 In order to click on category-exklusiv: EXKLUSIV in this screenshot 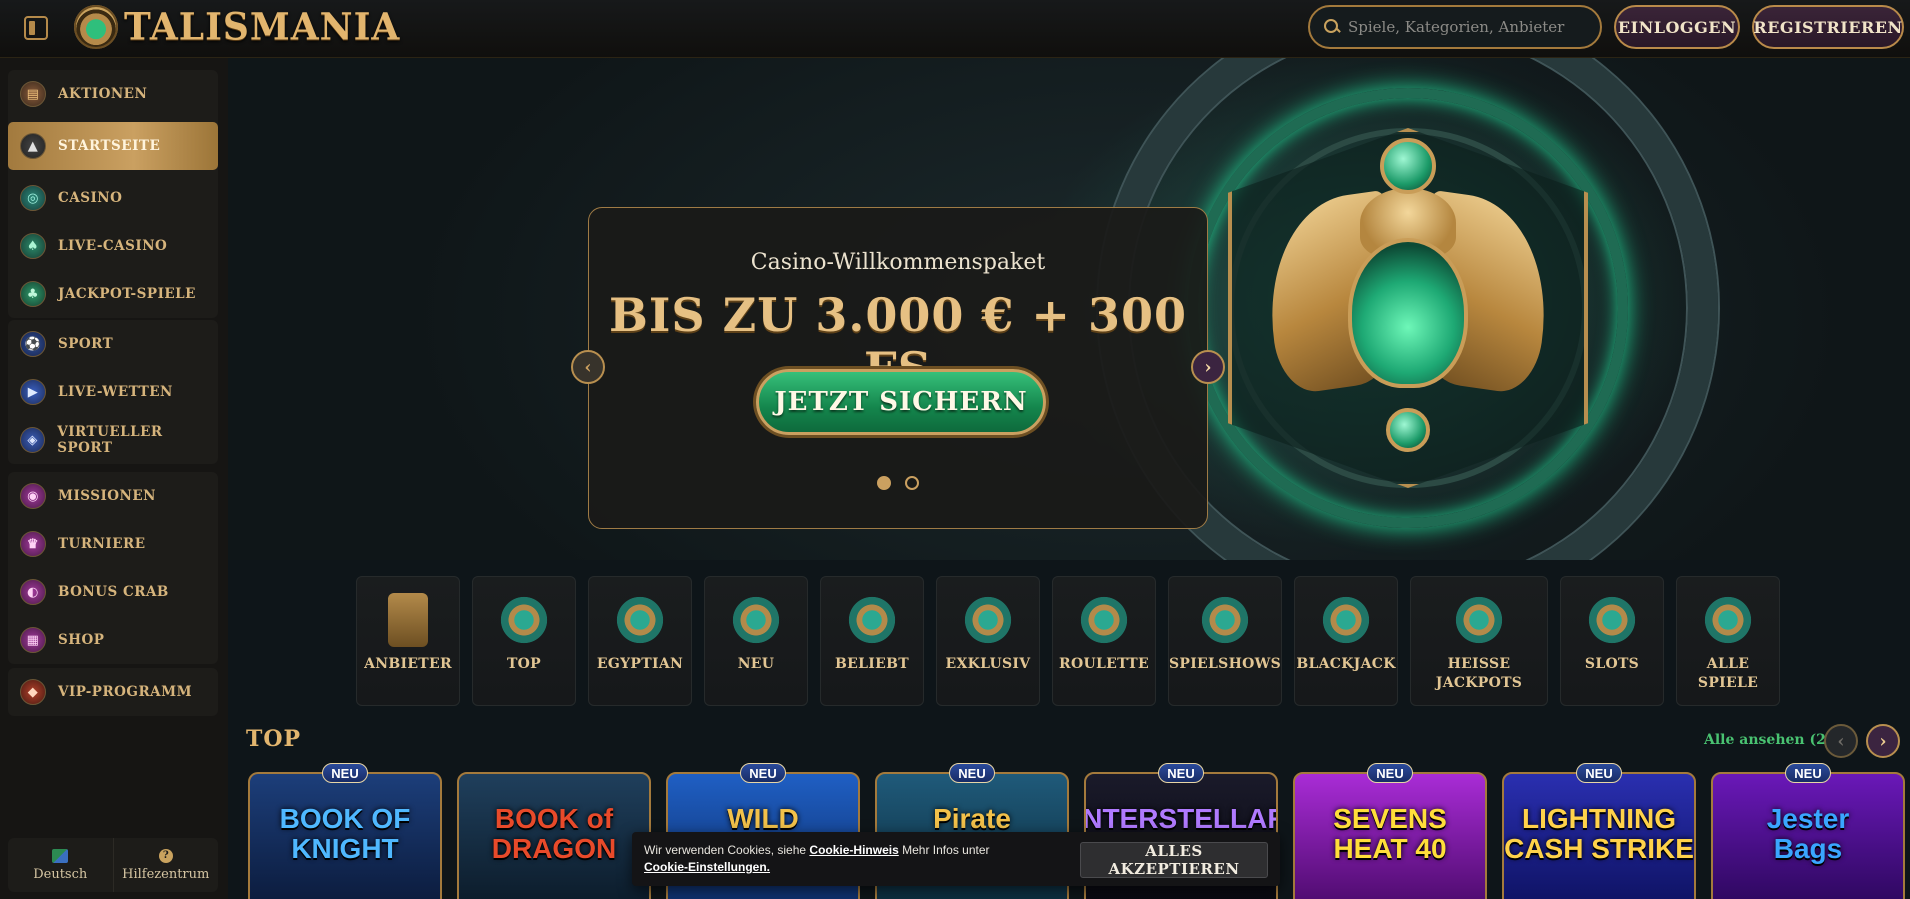, I will do `click(988, 641)`.